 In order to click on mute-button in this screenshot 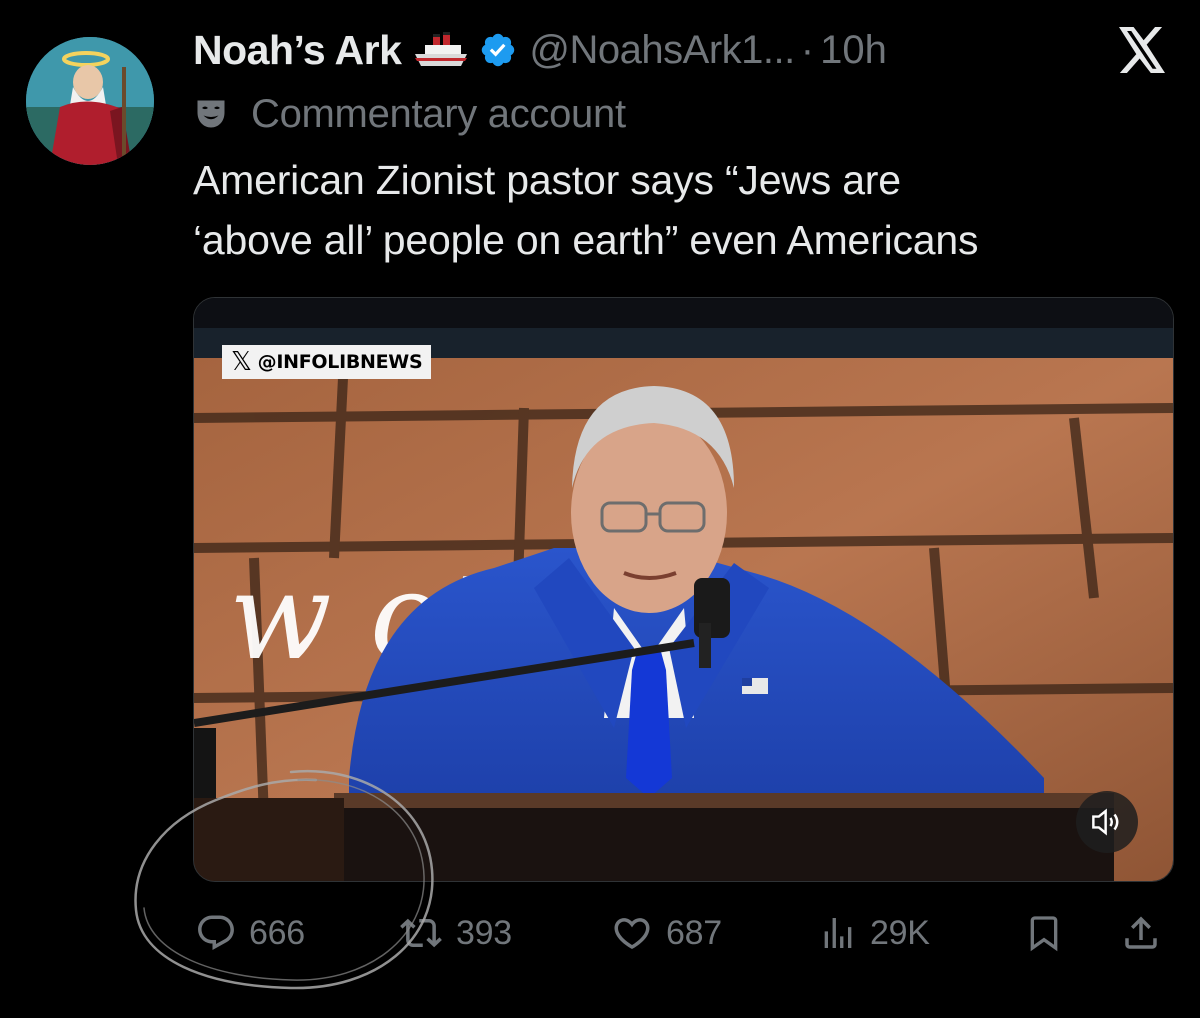, I will do `click(1107, 822)`.